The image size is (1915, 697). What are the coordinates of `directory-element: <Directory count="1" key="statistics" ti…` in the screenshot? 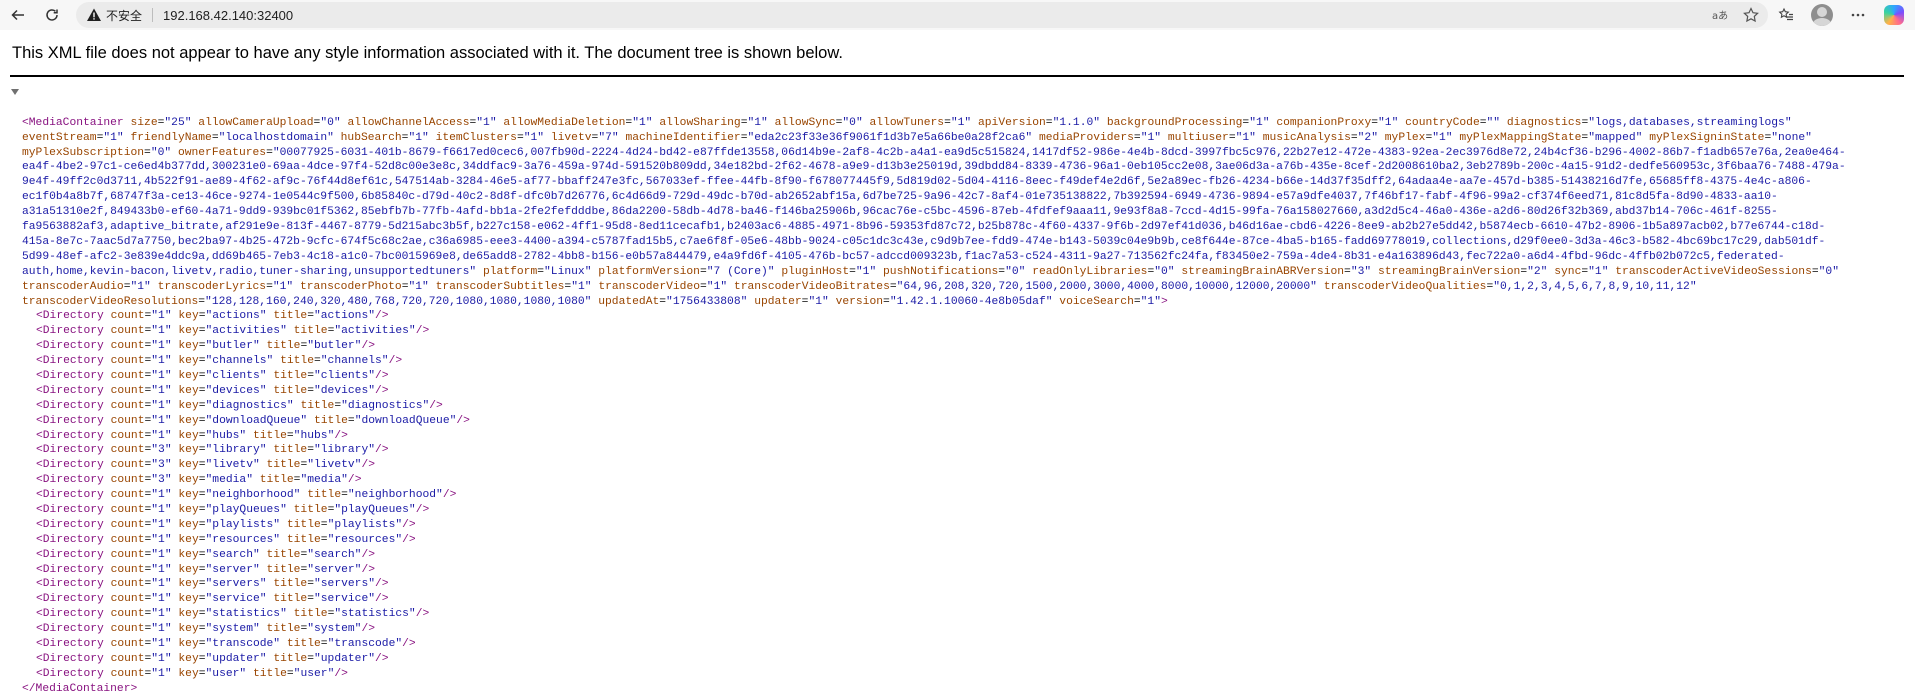 It's located at (233, 614).